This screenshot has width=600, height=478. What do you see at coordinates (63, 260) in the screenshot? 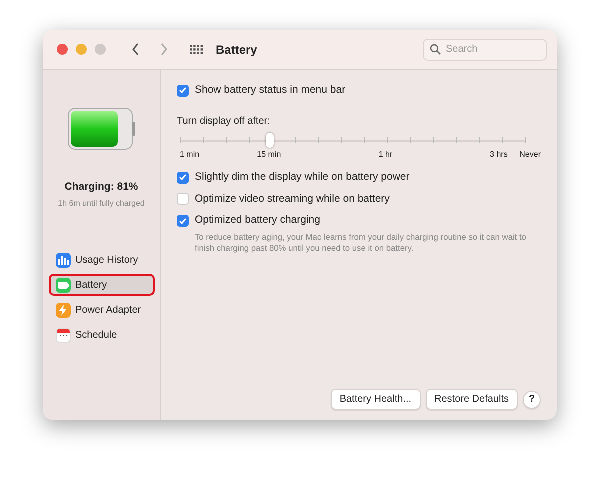
I see `bar-chart-icon` at bounding box center [63, 260].